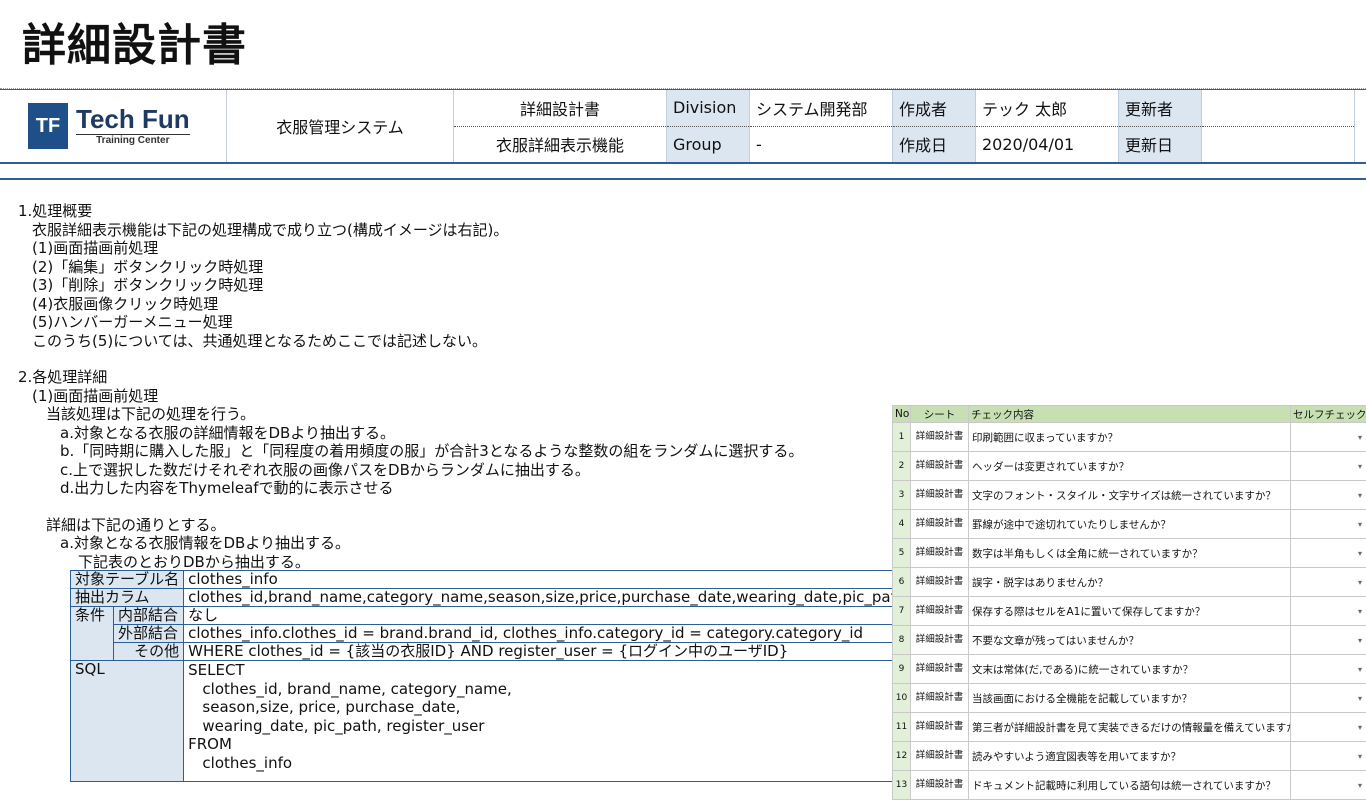 The height and width of the screenshot is (800, 1366). I want to click on checklist-content: ヘッダーは変更されていますか？, so click(1130, 466).